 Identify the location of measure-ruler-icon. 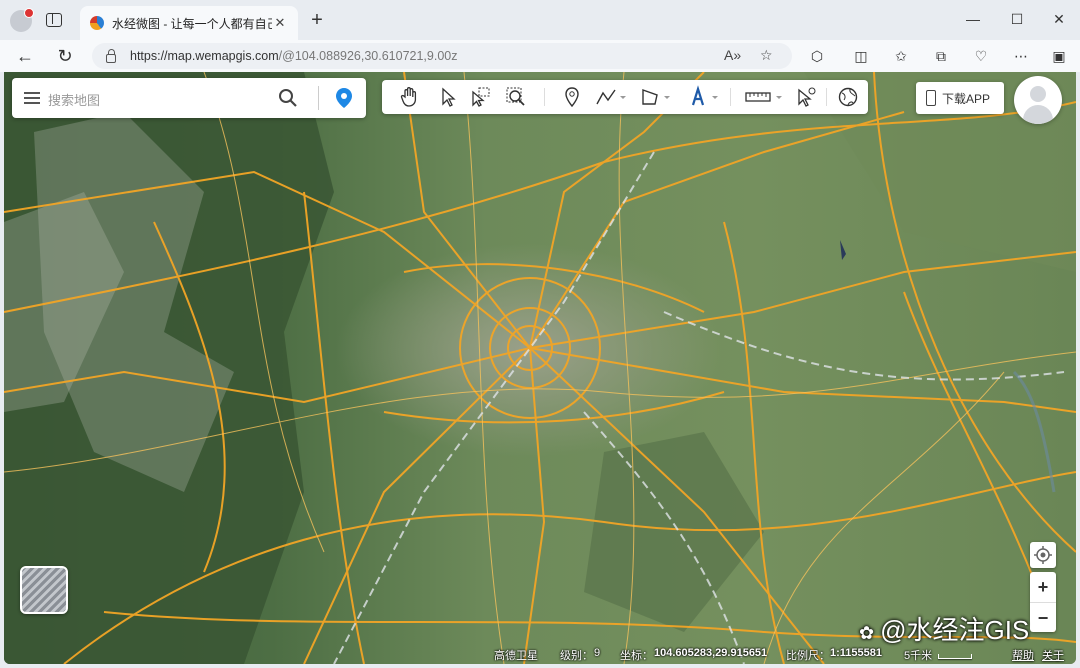
(759, 97).